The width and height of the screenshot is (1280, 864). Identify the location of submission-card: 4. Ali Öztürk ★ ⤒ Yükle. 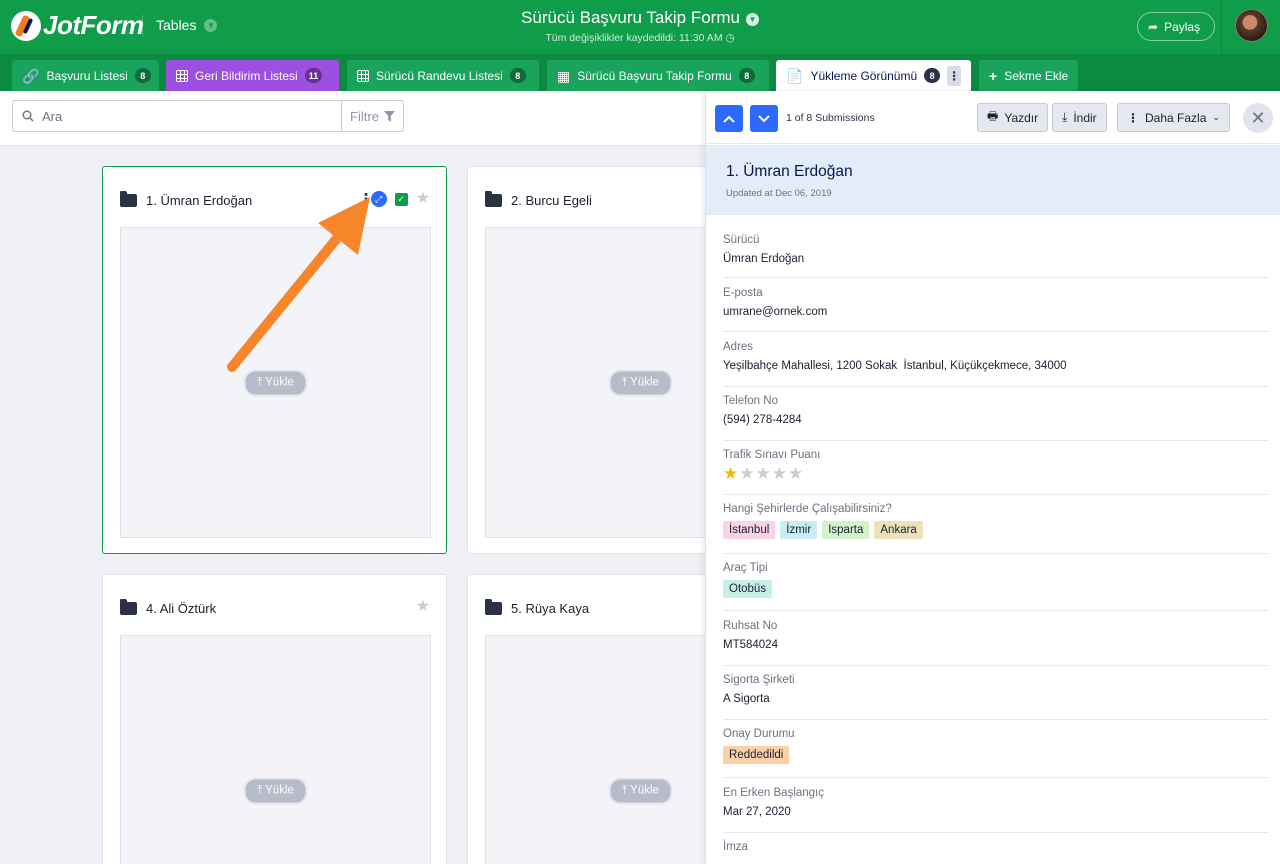
(274, 719).